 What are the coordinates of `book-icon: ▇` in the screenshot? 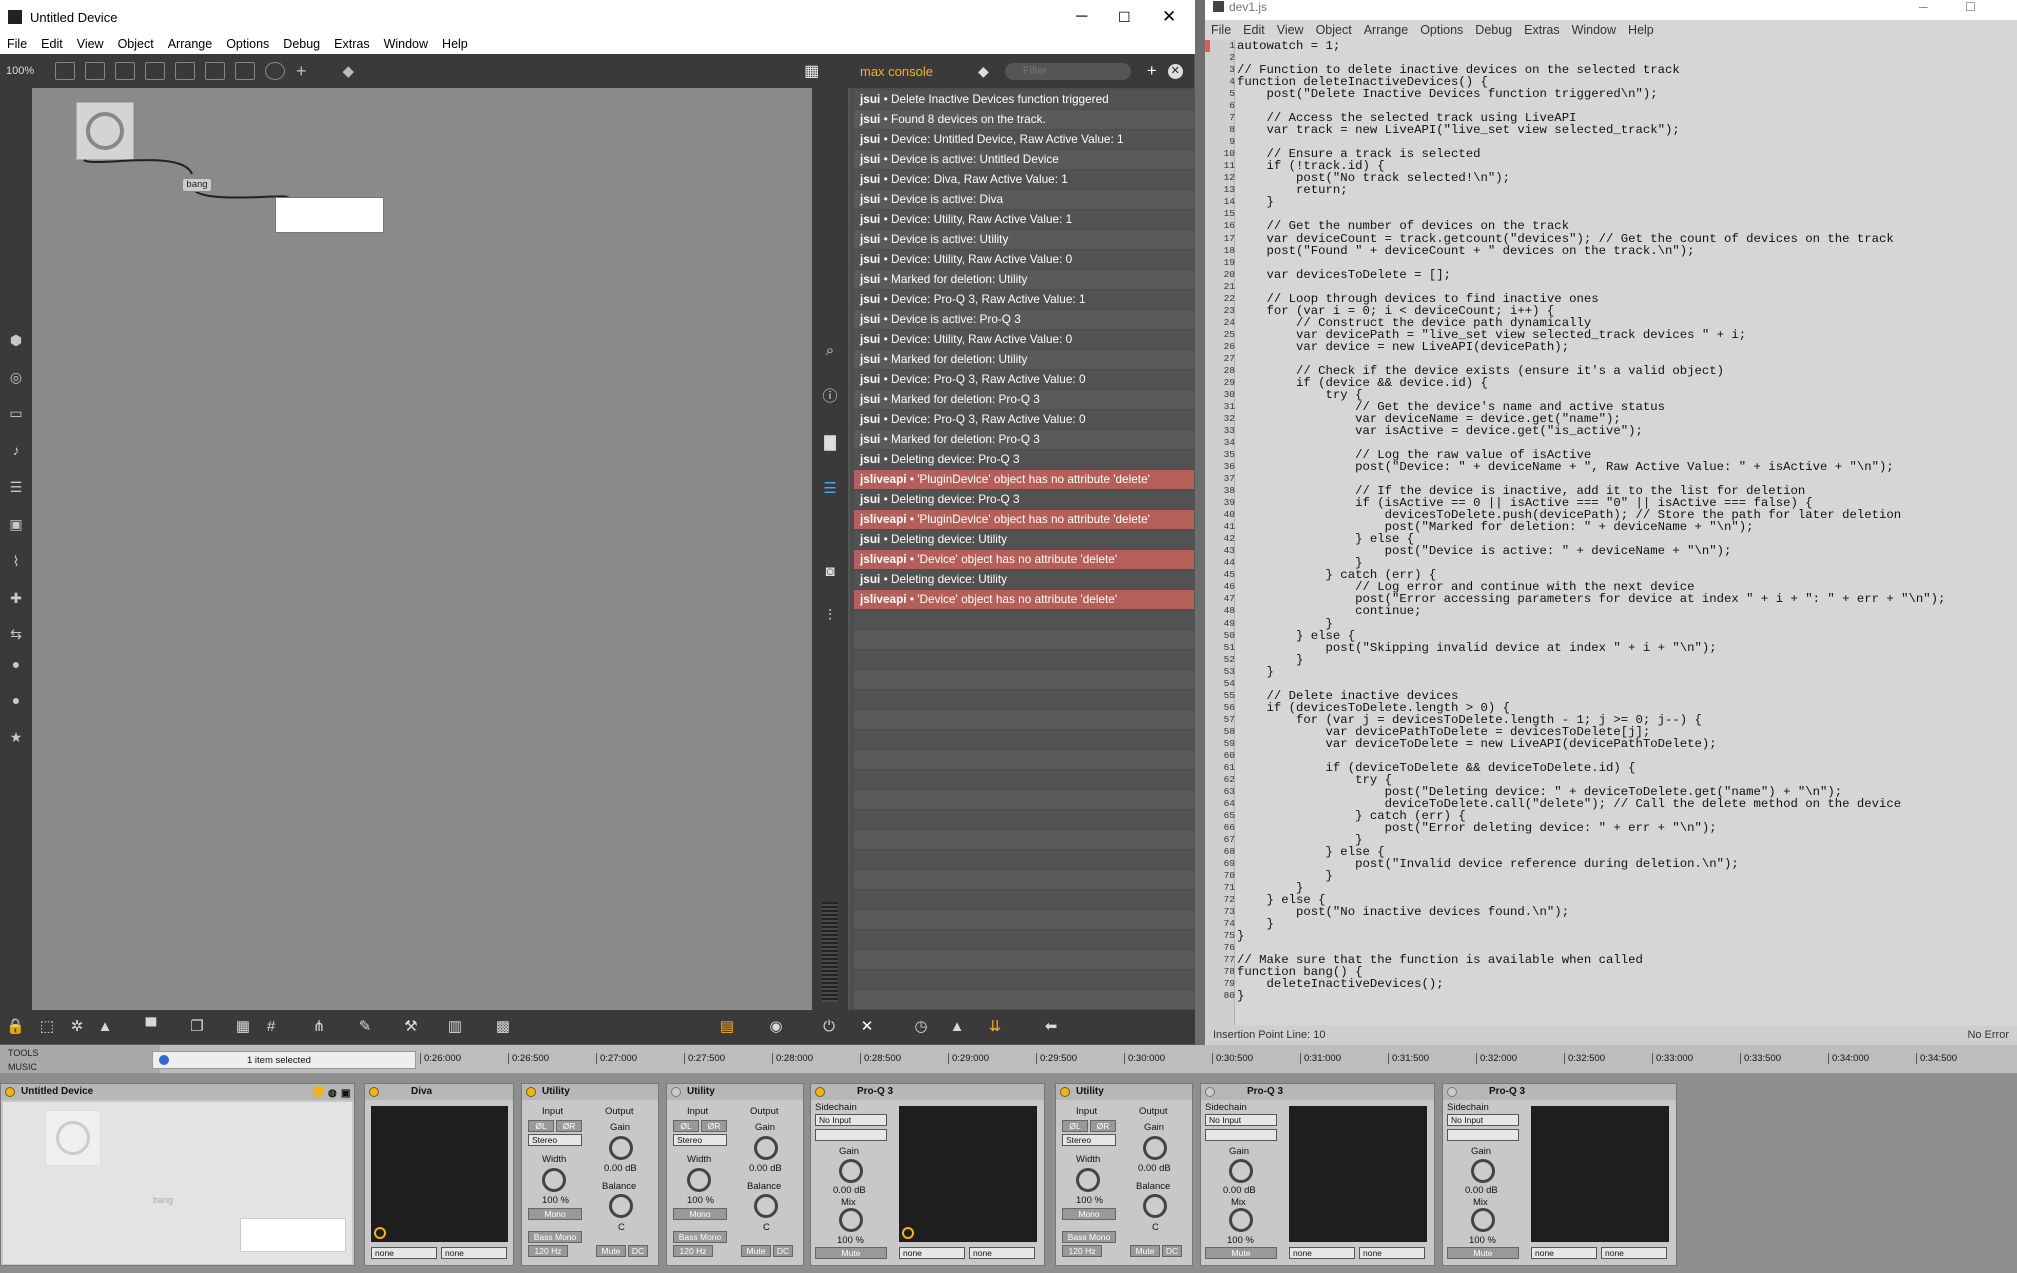 It's located at (830, 443).